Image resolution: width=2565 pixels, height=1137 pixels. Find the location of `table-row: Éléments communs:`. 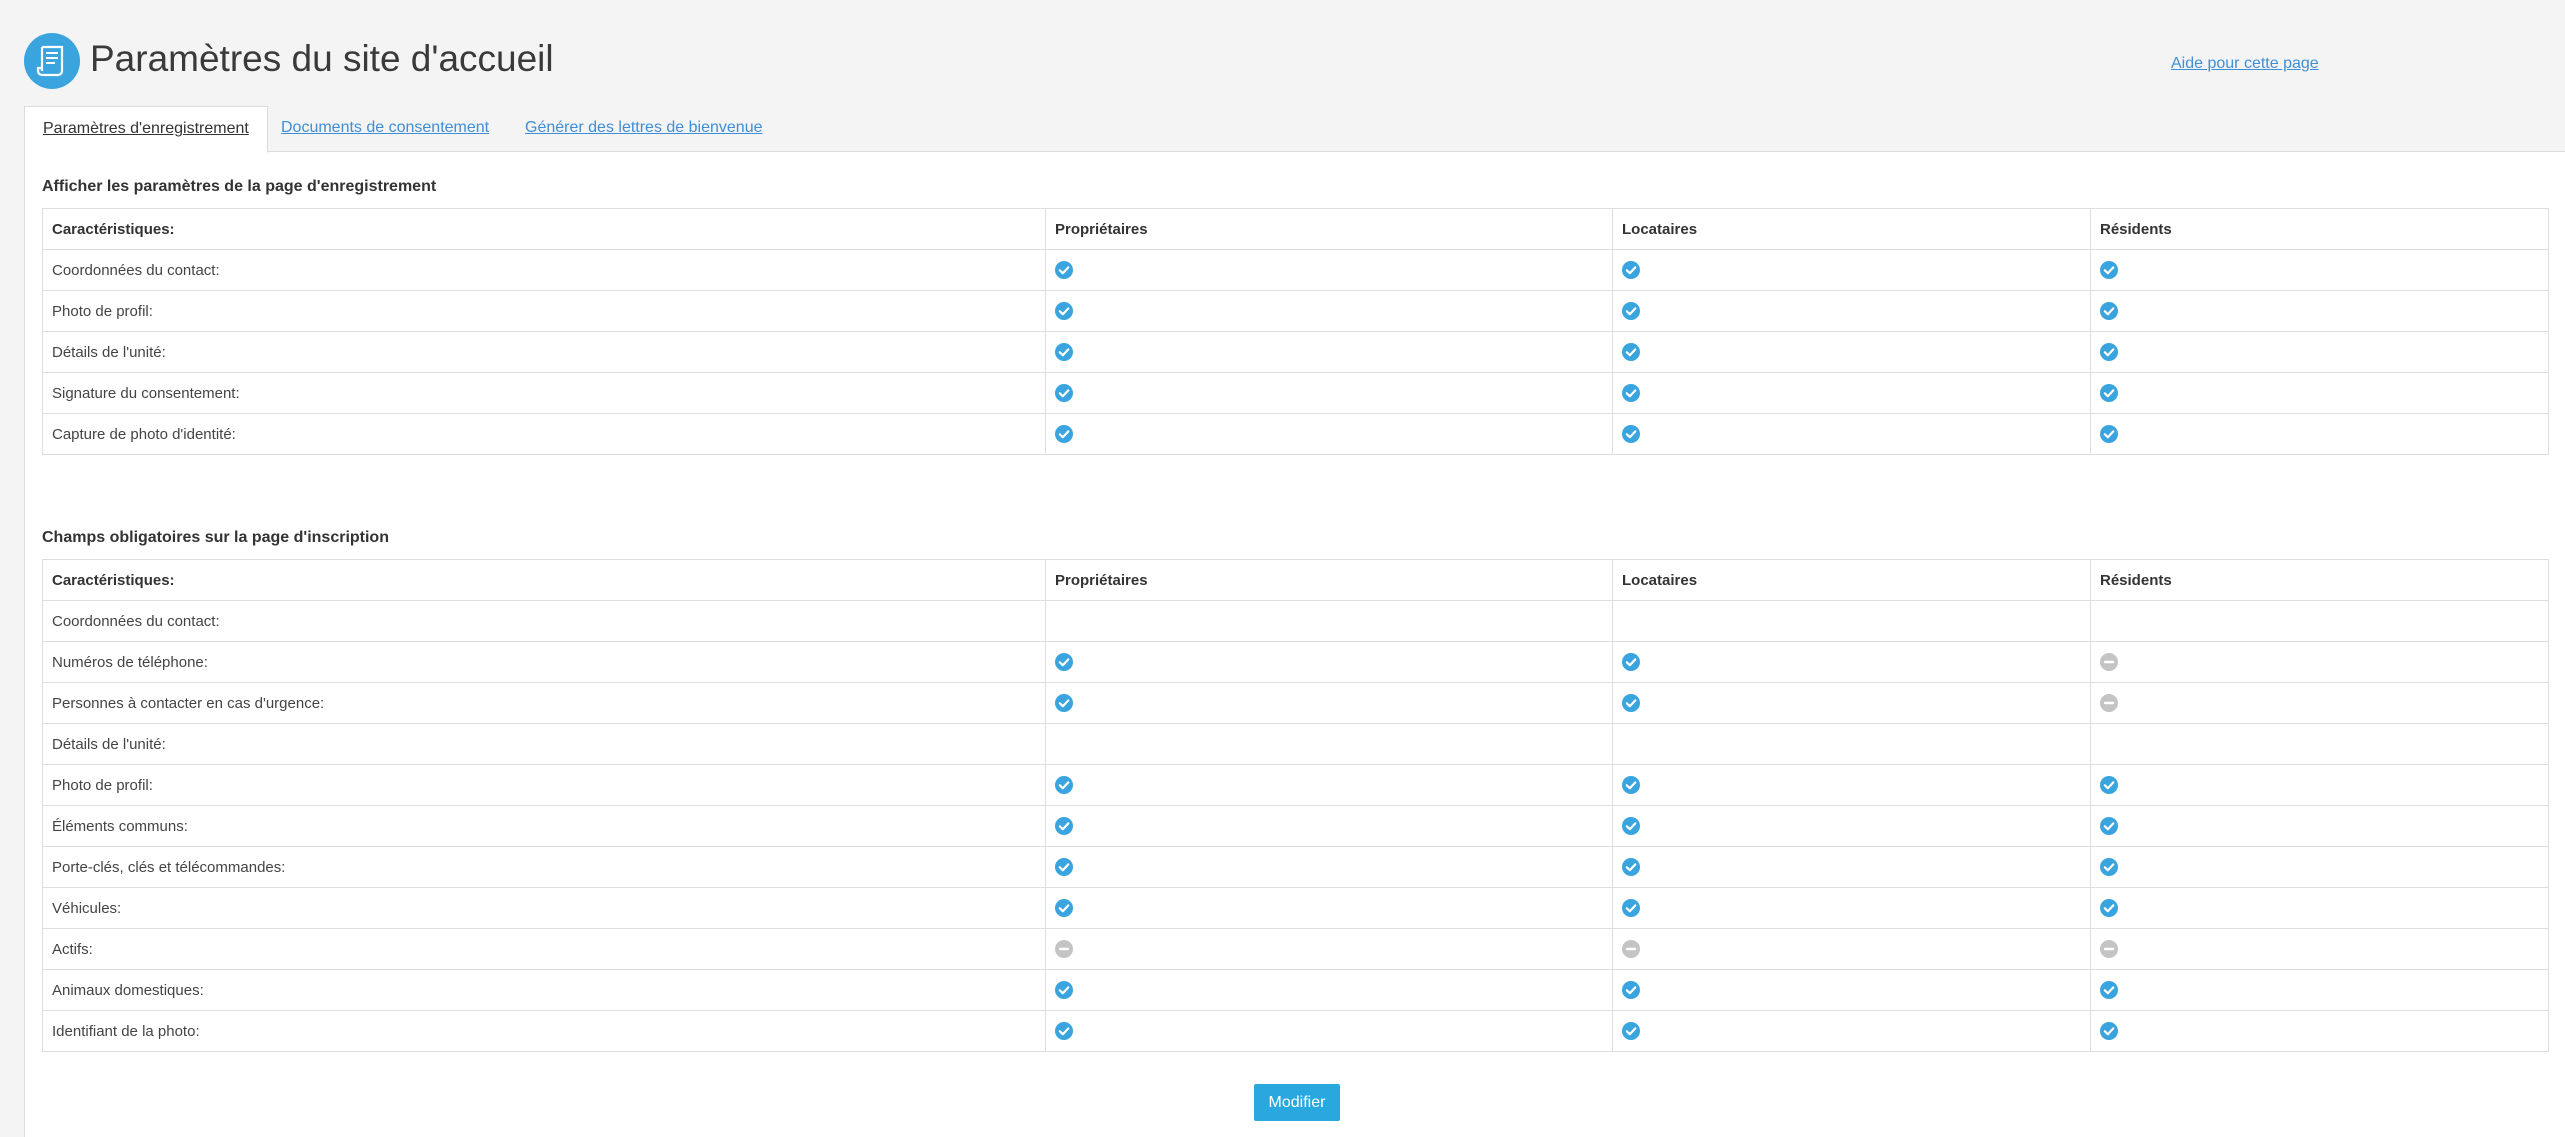

table-row: Éléments communs: is located at coordinates (1295, 826).